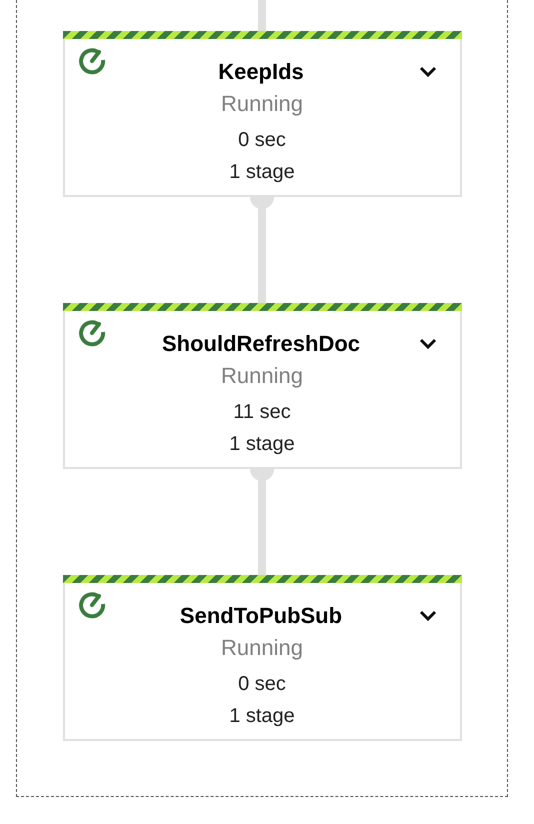 Image resolution: width=534 pixels, height=824 pixels. I want to click on stage-title: SendToPubSub, so click(261, 616).